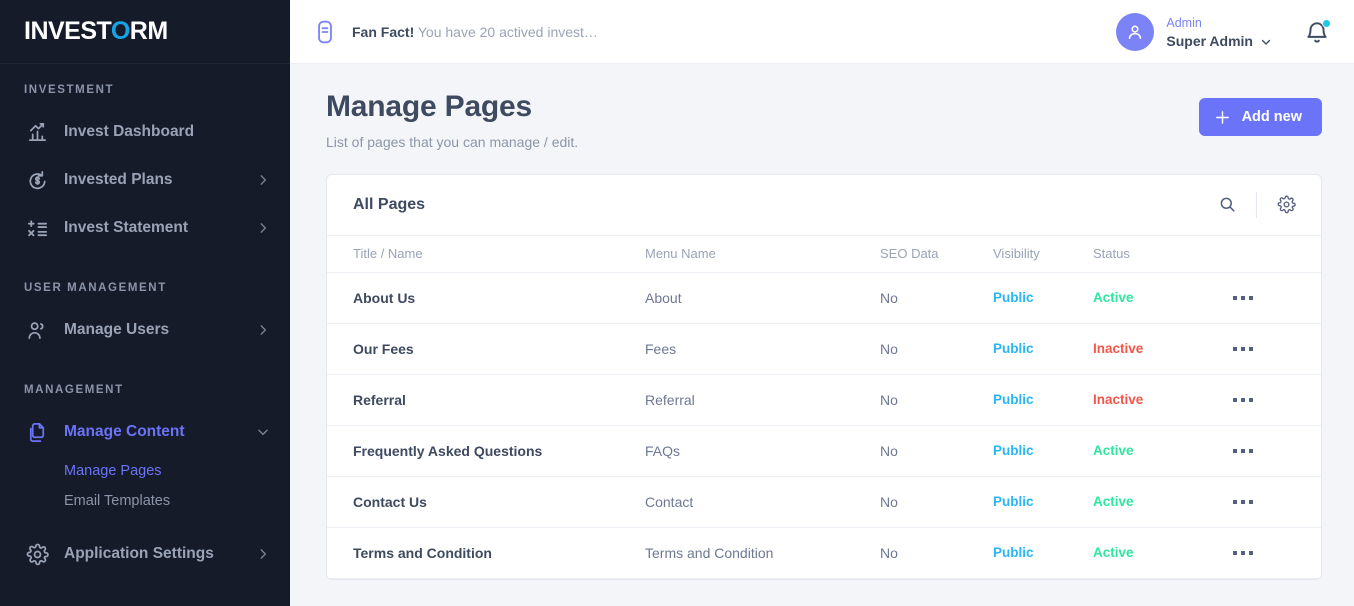  I want to click on sidebar-subitem-manage-pages: Manage Pages, so click(145, 471).